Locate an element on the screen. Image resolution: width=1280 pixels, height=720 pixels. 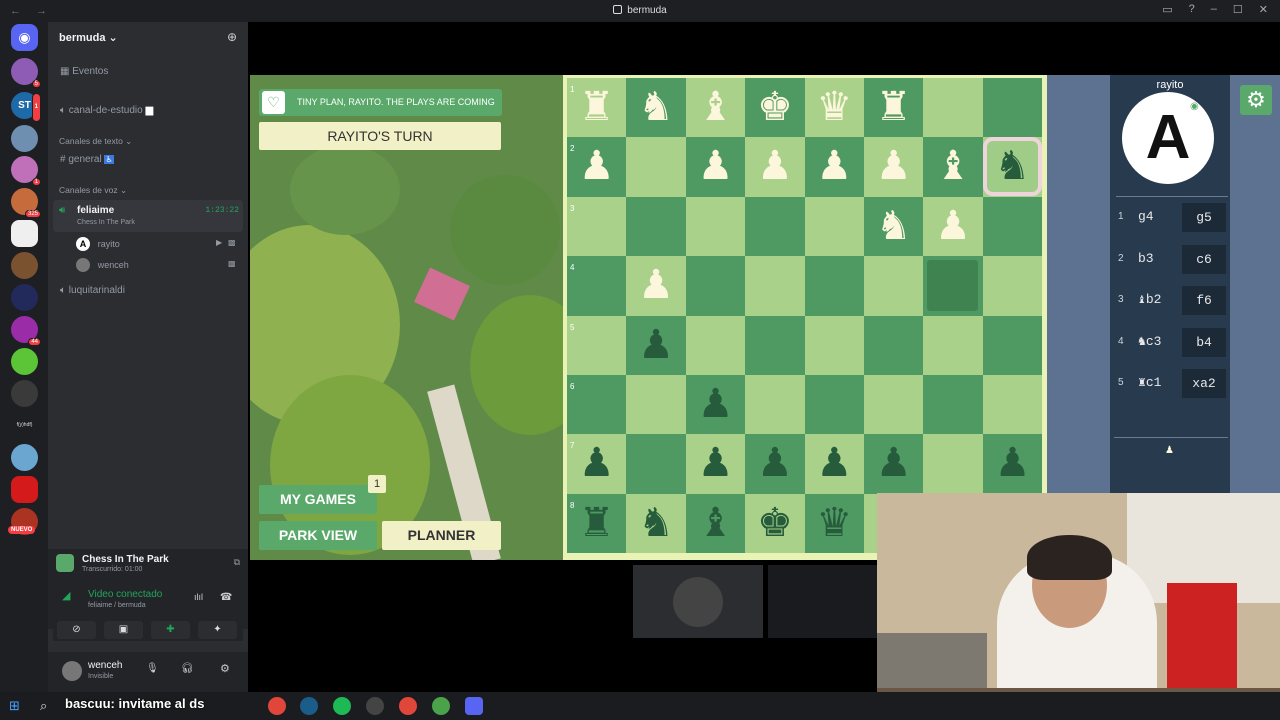
white-move: ♞c3 is located at coordinates (1149, 341).